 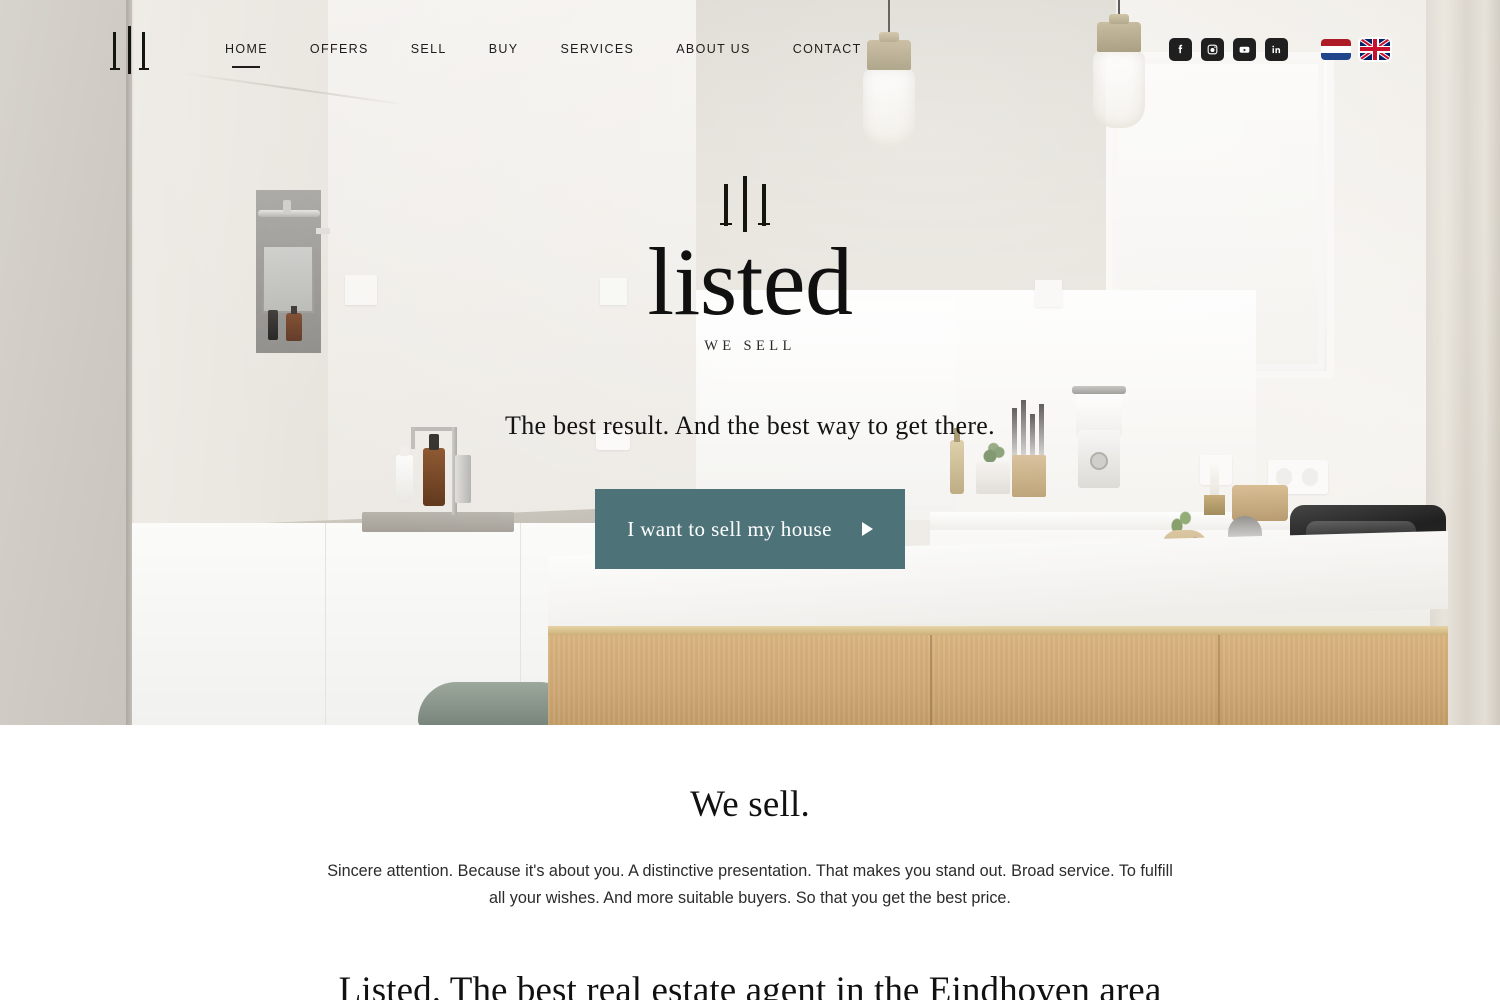 I want to click on linkedin-icon, so click(x=1276, y=49).